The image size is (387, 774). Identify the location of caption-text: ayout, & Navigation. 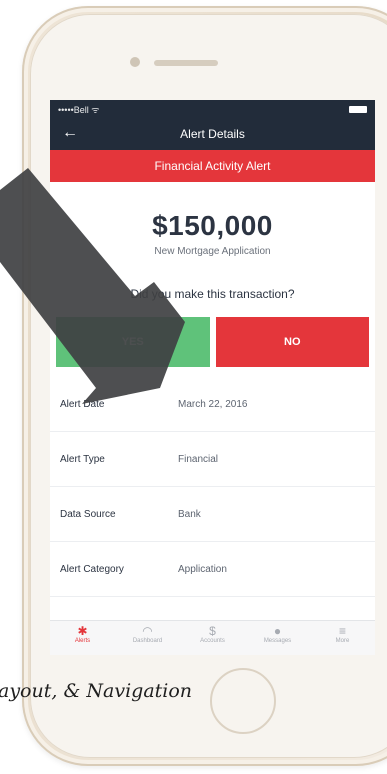
(96, 691).